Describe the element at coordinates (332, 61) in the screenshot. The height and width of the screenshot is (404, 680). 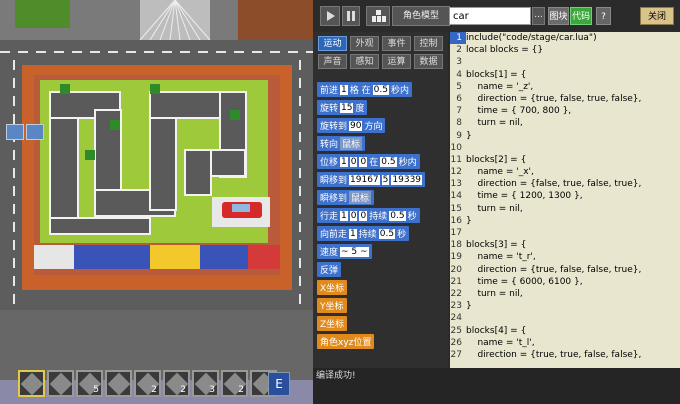
I see `category-tab: 声音` at that location.